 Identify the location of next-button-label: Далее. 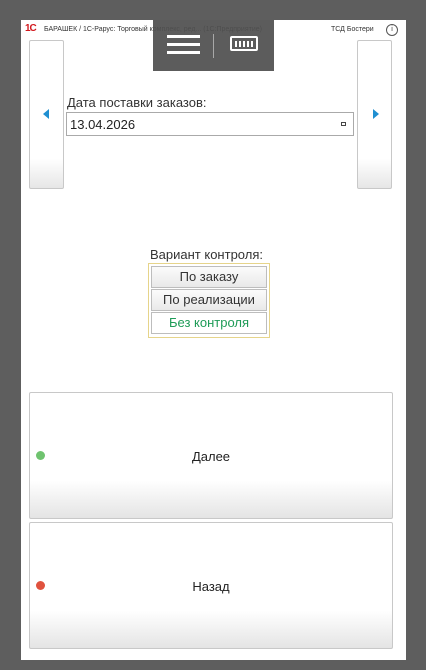
(211, 456).